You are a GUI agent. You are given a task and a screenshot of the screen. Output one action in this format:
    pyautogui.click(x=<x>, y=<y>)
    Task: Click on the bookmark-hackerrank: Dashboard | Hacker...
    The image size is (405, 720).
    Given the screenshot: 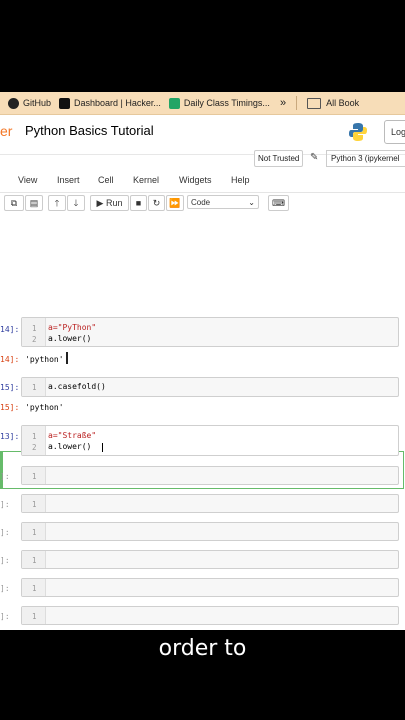 What is the action you would take?
    pyautogui.click(x=110, y=103)
    